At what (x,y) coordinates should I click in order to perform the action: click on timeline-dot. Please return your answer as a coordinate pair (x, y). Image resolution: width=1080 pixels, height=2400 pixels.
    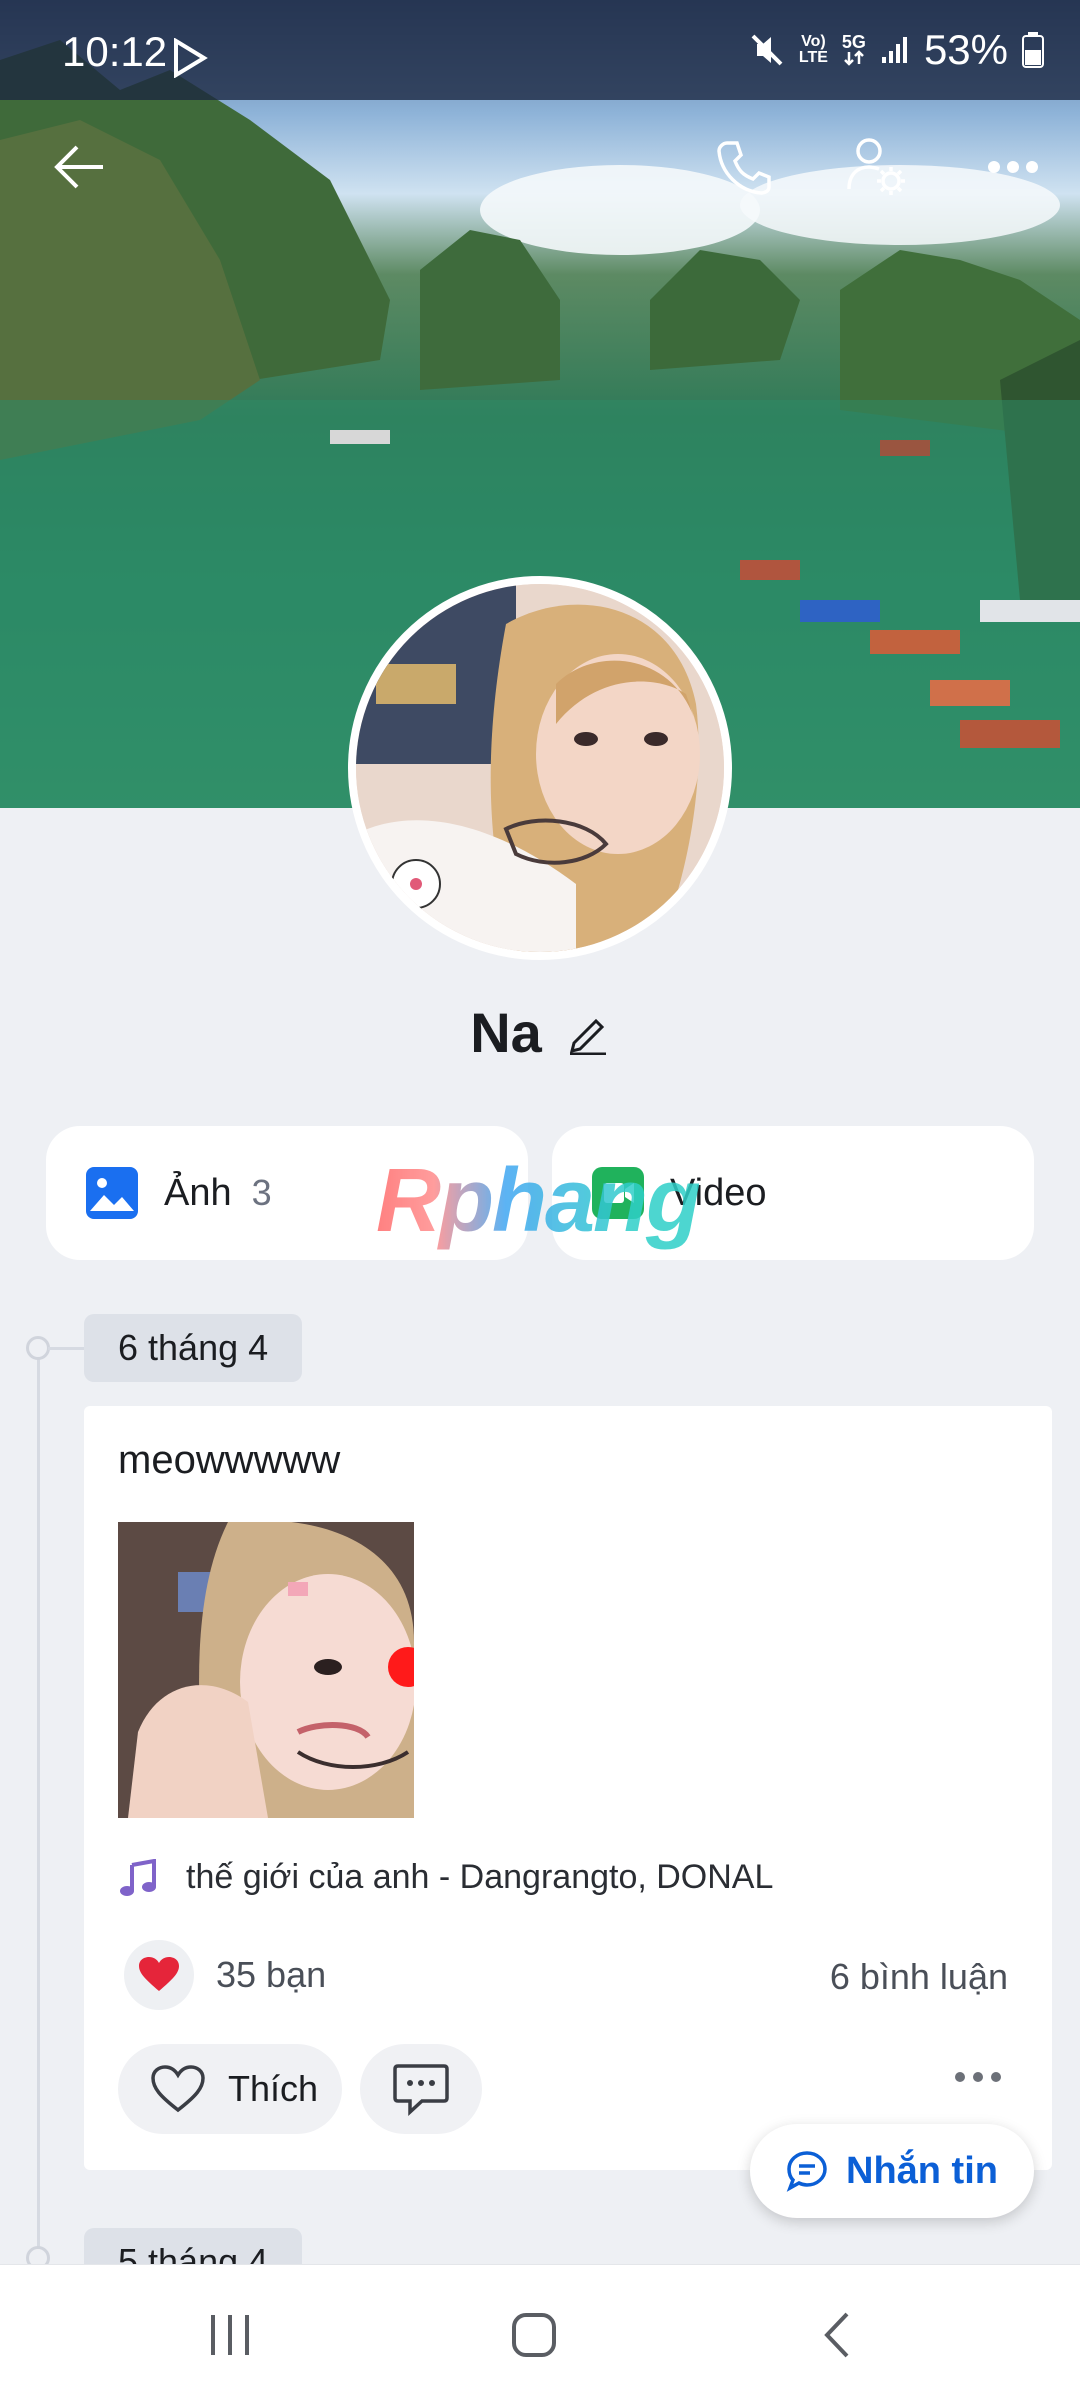
    Looking at the image, I should click on (38, 1348).